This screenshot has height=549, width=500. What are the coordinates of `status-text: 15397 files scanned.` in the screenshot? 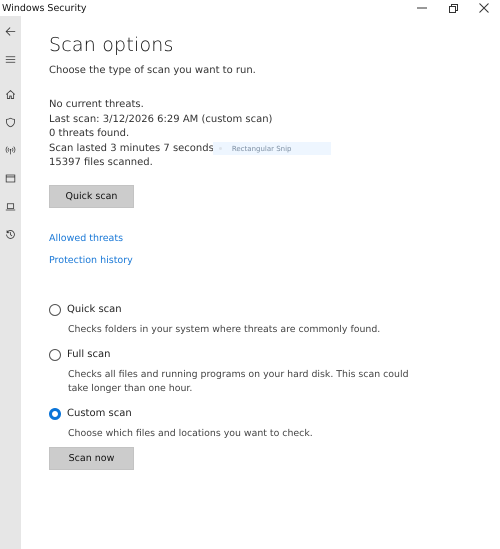 It's located at (101, 163).